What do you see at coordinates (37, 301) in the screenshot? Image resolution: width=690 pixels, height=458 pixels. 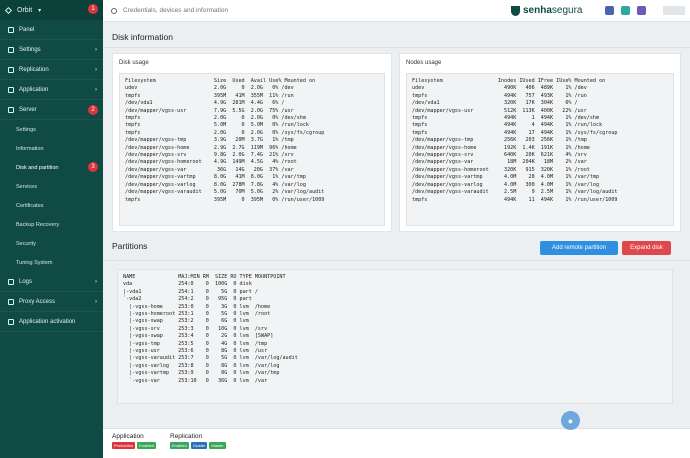 I see `sidebar-item-label: Proxy Access` at bounding box center [37, 301].